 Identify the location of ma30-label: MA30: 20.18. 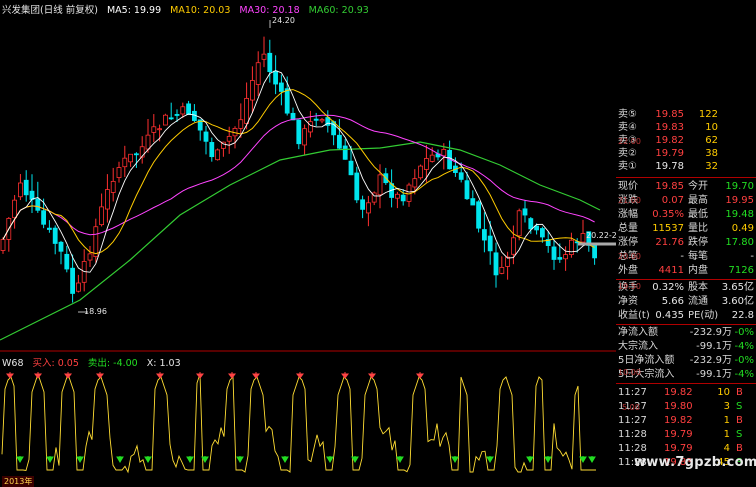
(269, 10).